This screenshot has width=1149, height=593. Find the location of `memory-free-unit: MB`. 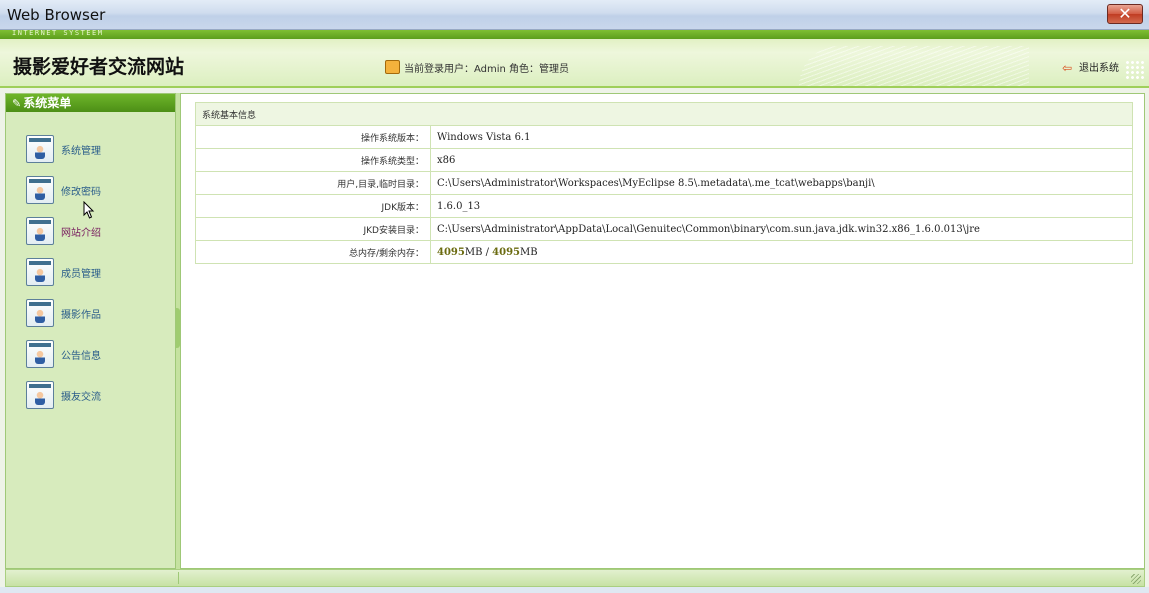

memory-free-unit: MB is located at coordinates (529, 252).